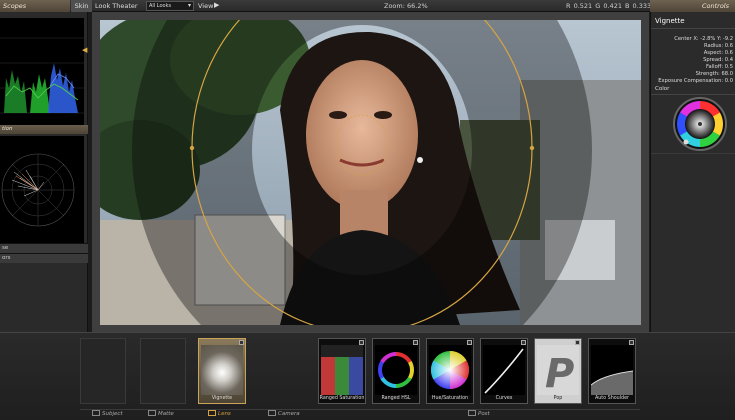 The height and width of the screenshot is (420, 735). I want to click on radius-param: Radius: 0.6, so click(718, 46).